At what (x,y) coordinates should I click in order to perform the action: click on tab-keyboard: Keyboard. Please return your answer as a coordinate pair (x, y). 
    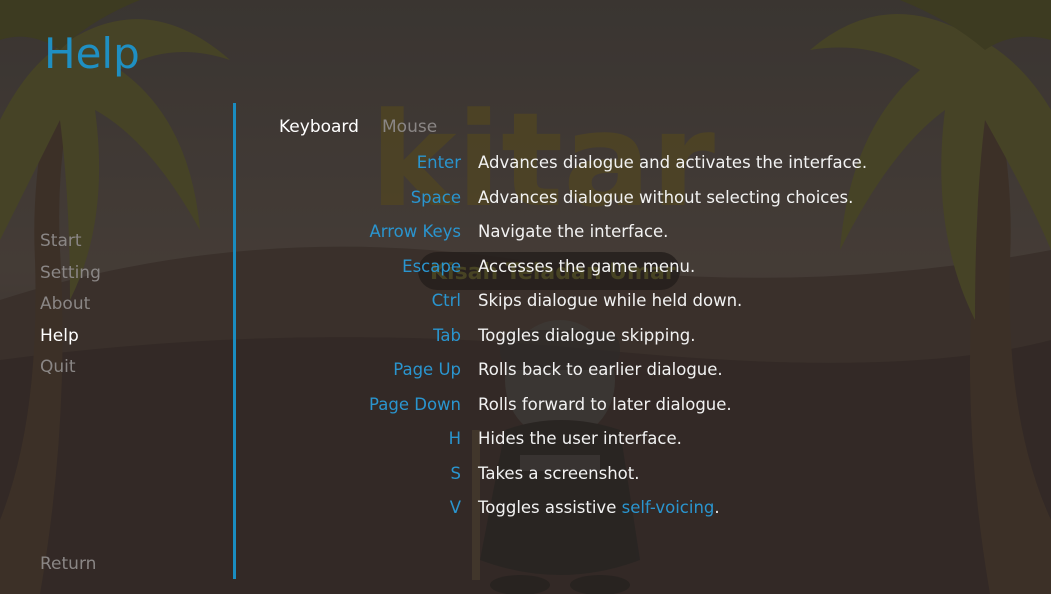
    Looking at the image, I should click on (319, 127).